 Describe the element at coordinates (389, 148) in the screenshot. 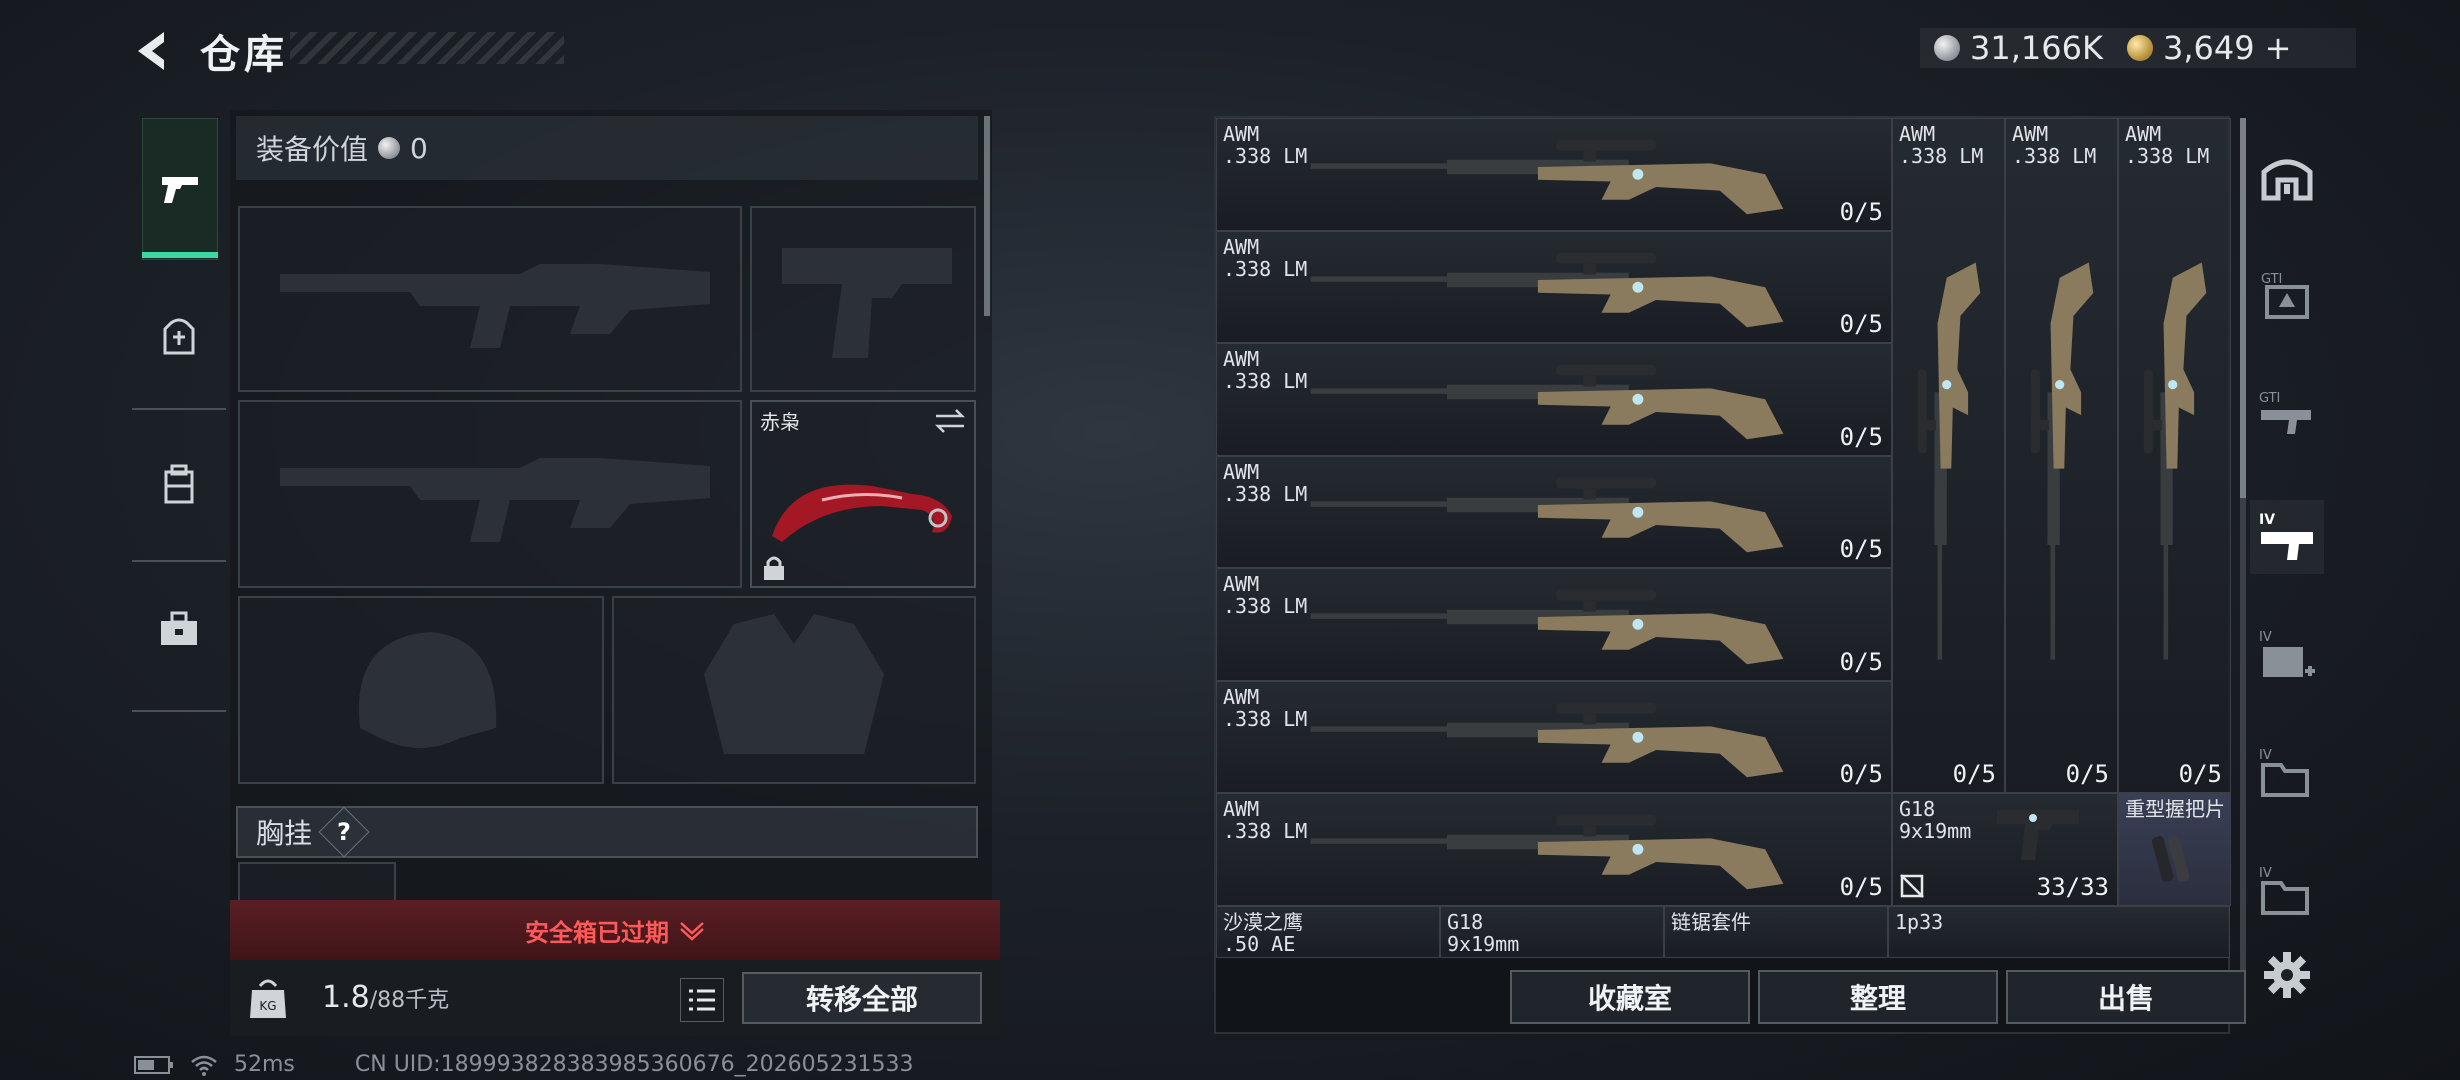

I see `silver-coin-icon` at that location.